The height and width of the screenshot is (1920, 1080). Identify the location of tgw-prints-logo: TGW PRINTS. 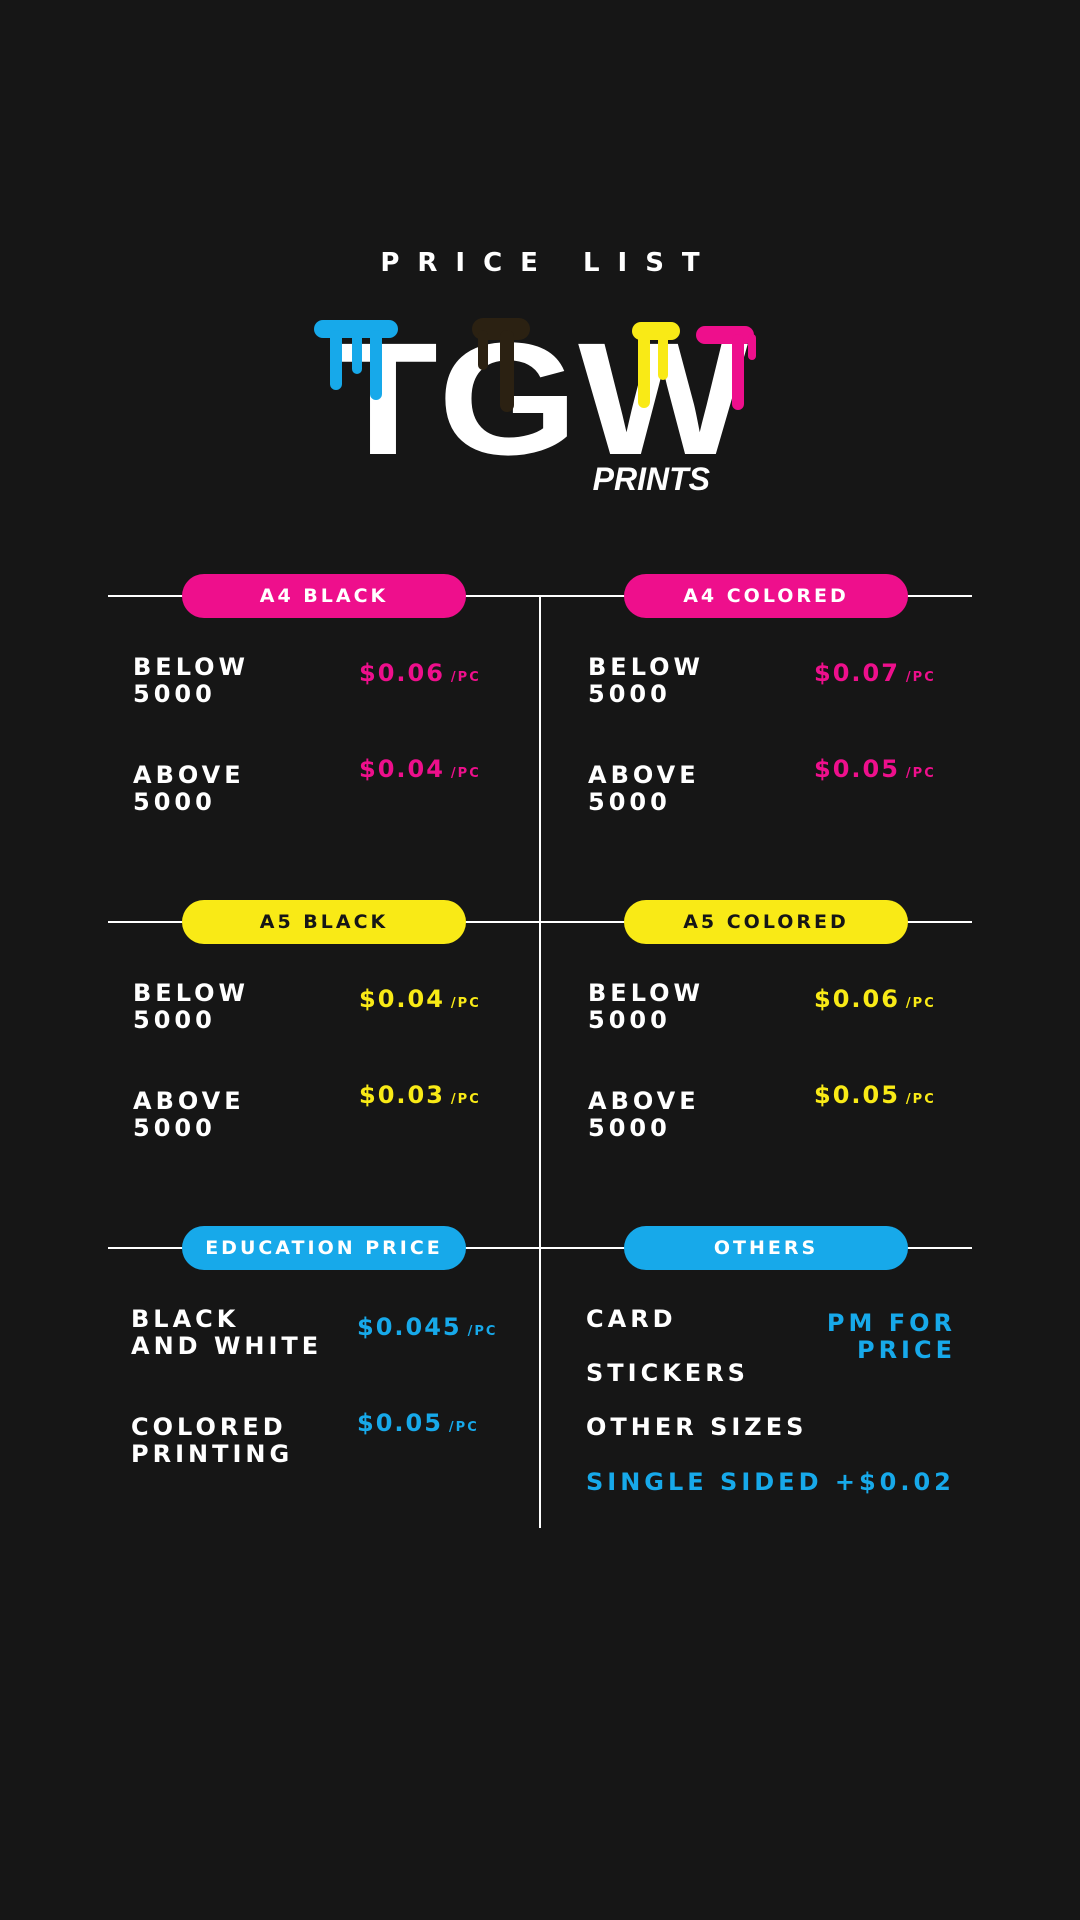
(540, 404).